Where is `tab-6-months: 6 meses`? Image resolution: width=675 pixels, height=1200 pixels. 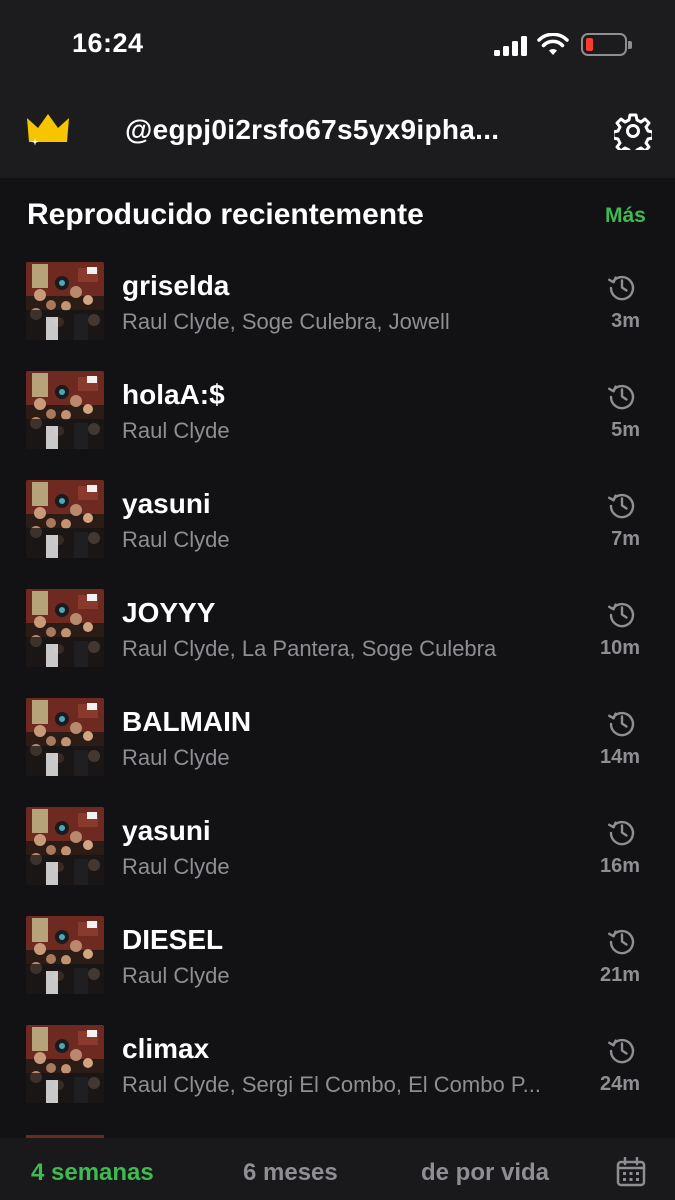
tab-6-months: 6 meses is located at coordinates (290, 1173).